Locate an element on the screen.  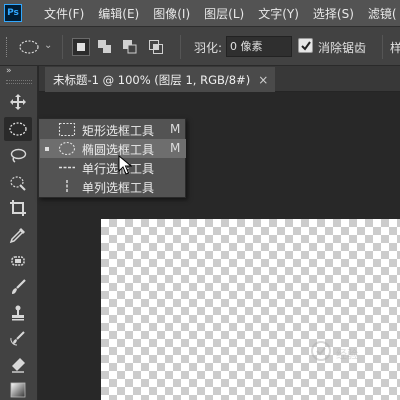
clone-stamp-icon is located at coordinates (18, 313).